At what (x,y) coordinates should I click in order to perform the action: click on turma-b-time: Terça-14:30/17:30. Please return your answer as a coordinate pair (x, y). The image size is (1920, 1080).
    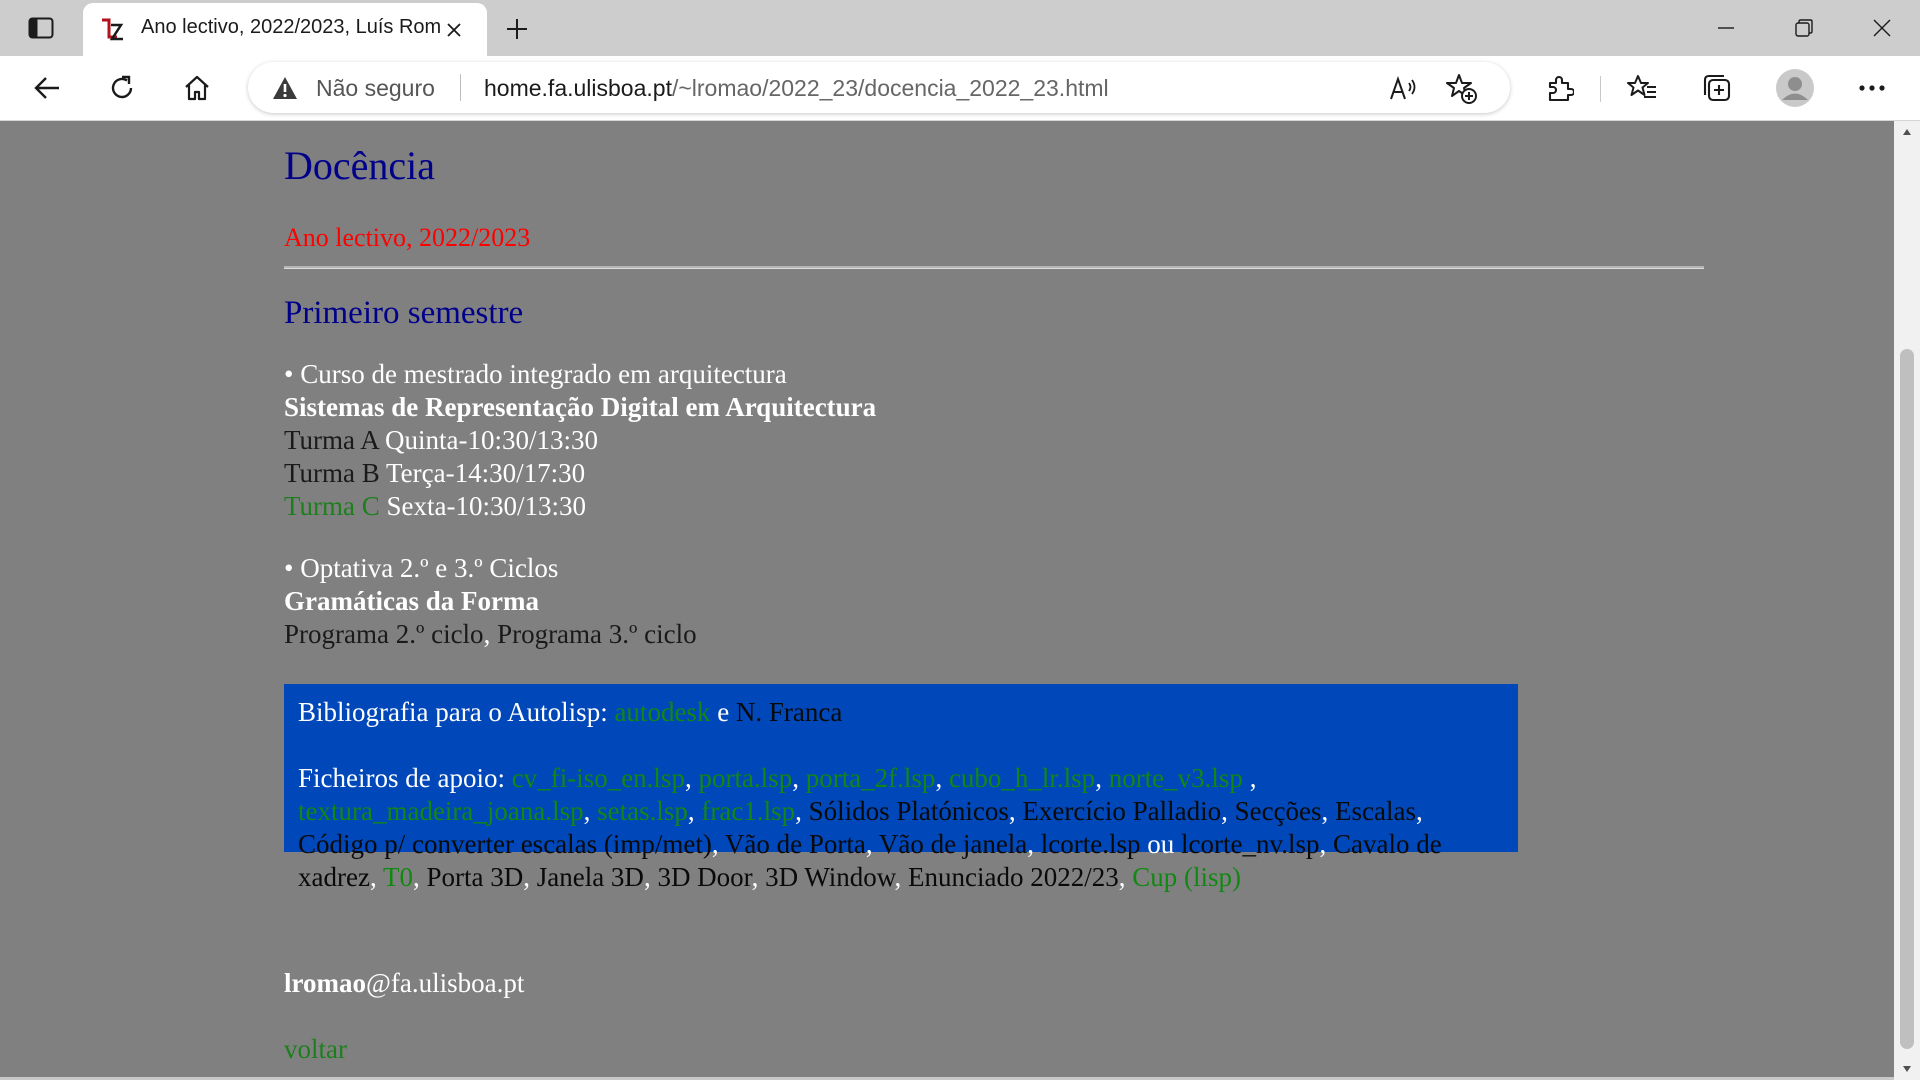
    Looking at the image, I should click on (482, 473).